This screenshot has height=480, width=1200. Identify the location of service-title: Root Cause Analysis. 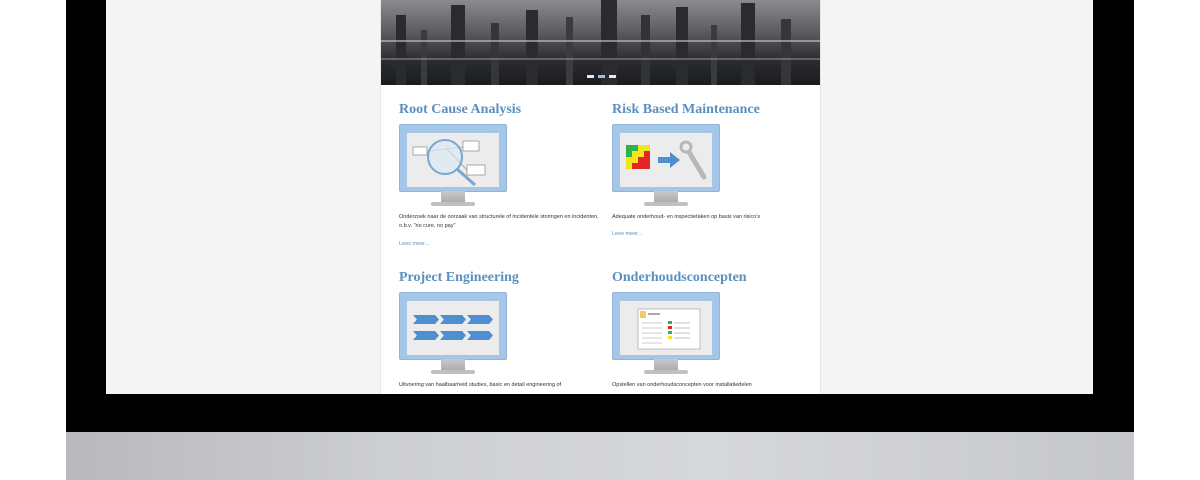
(499, 110).